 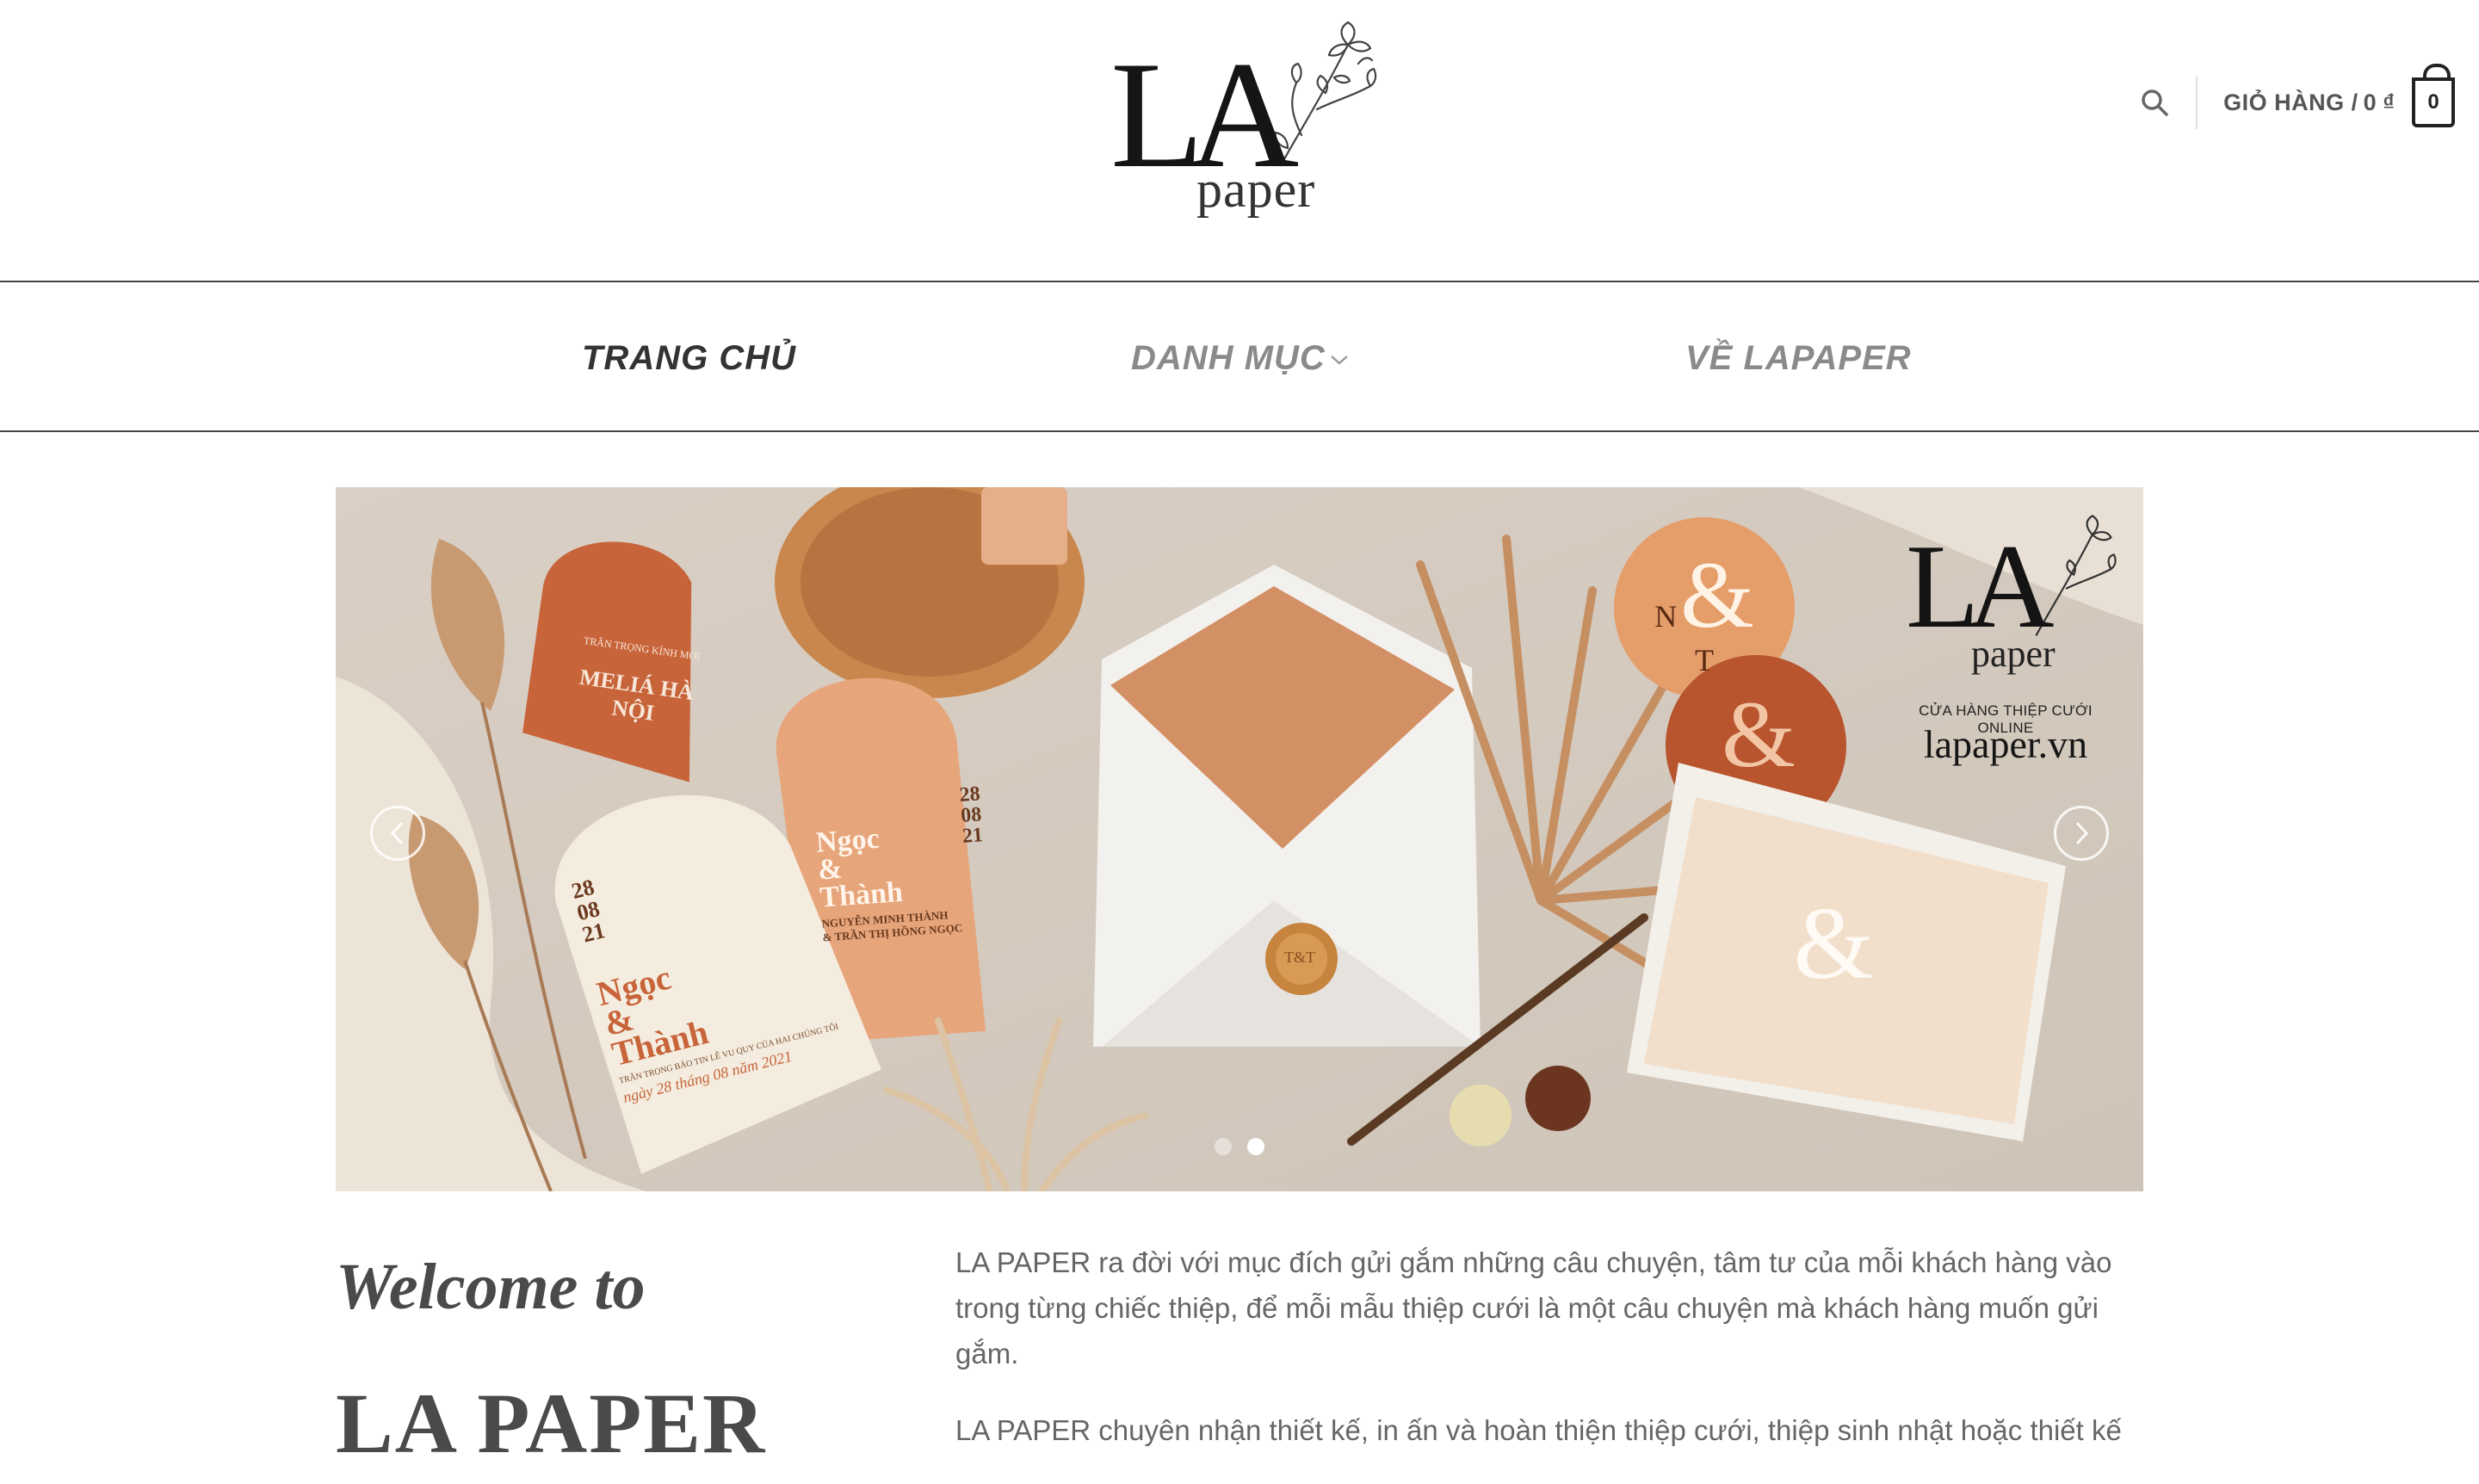 I want to click on chevron-right-icon, so click(x=2082, y=833).